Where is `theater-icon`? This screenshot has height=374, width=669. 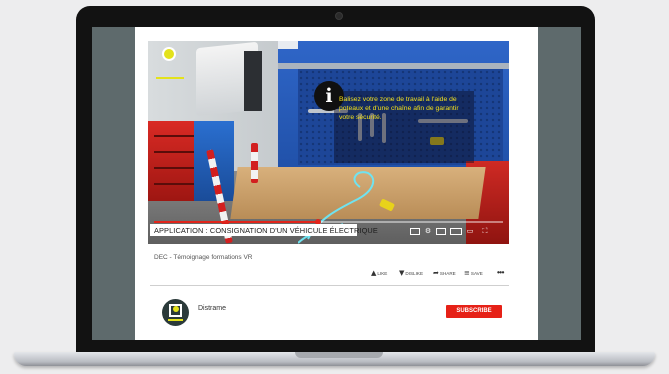
theater-icon is located at coordinates (456, 231).